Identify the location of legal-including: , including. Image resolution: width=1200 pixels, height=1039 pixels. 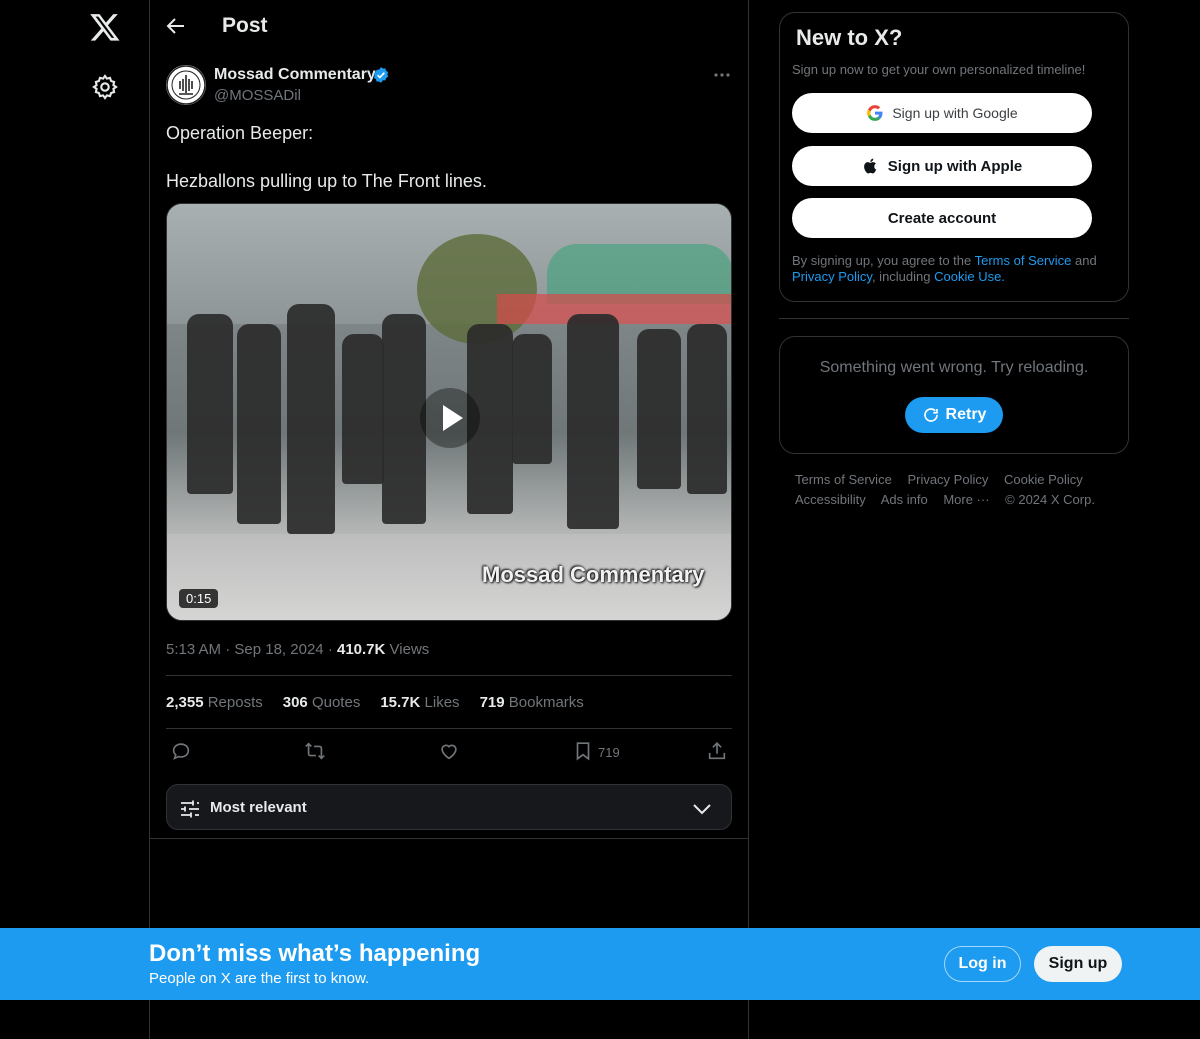
(903, 276).